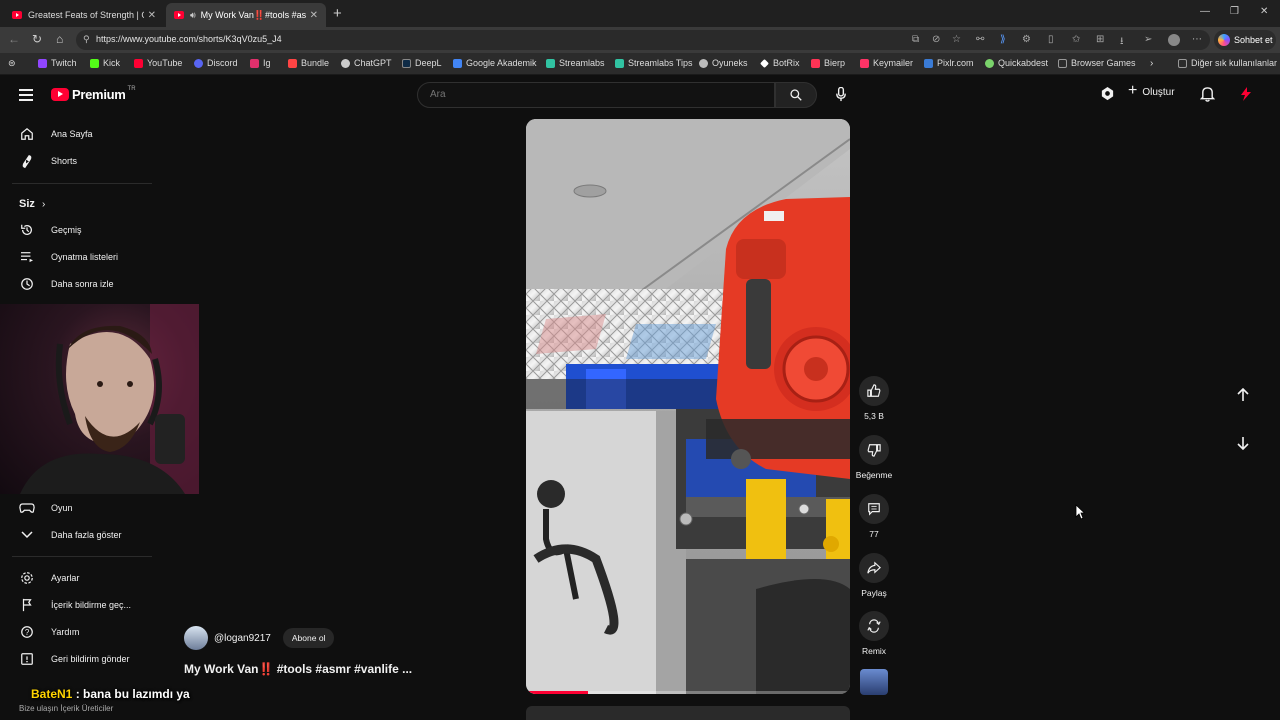 The width and height of the screenshot is (1280, 720). Describe the element at coordinates (1076, 39) in the screenshot. I see `favorites-icon: ✩` at that location.